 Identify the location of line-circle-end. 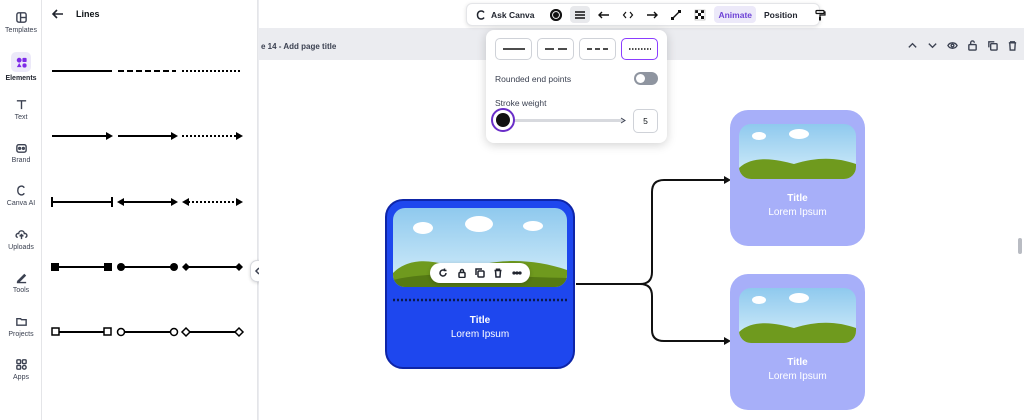
(147, 267).